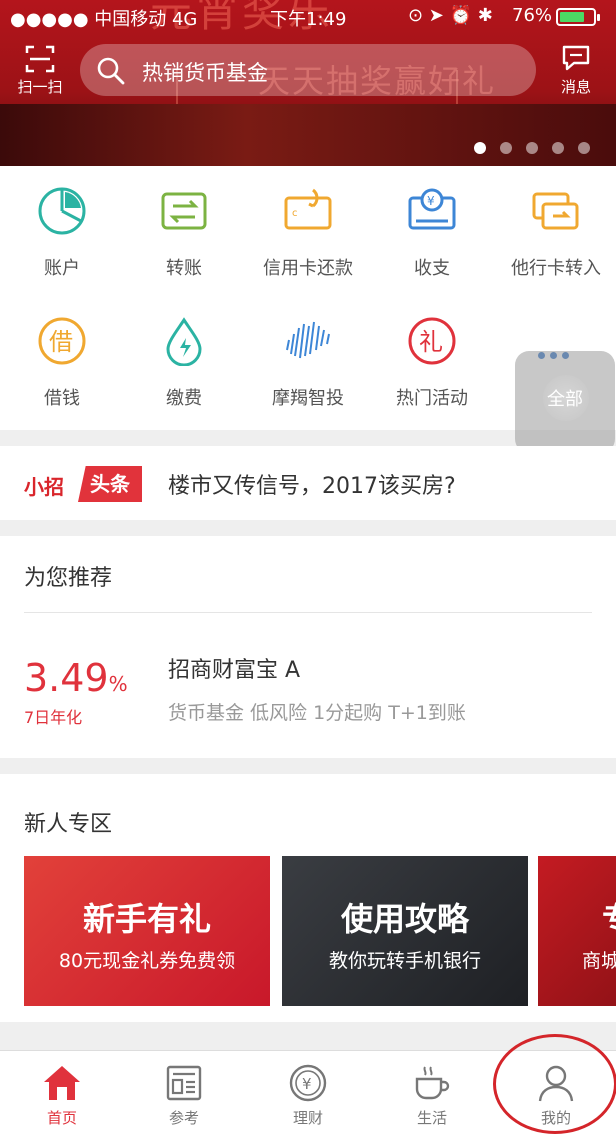 The width and height of the screenshot is (616, 1134). I want to click on tab-label: 参考, so click(183, 1118).